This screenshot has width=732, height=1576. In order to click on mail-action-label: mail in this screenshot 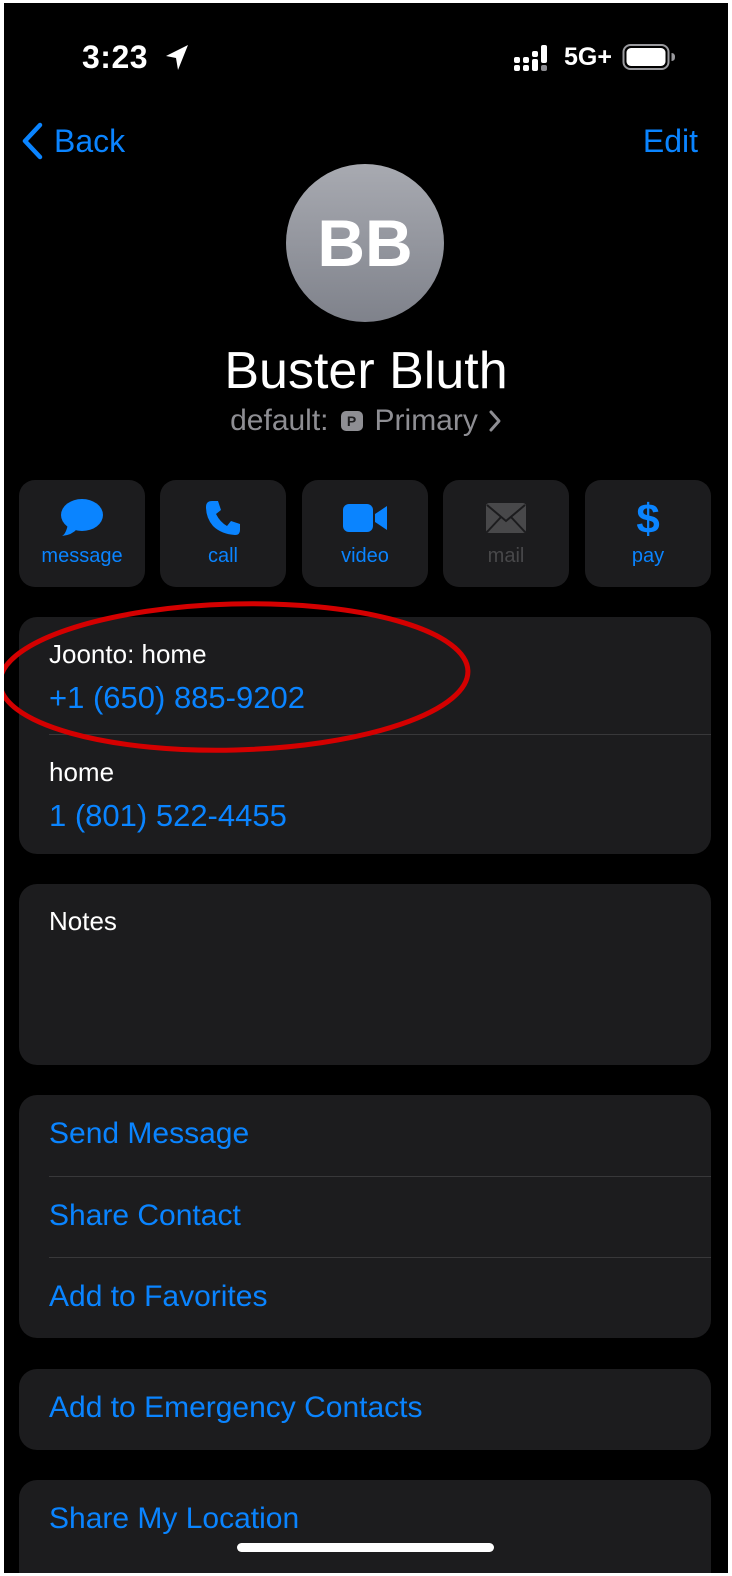, I will do `click(506, 556)`.